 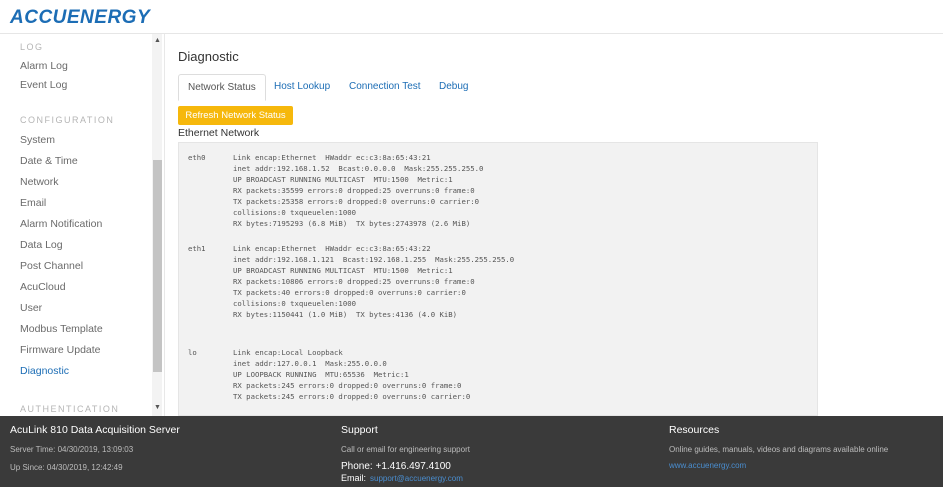 What do you see at coordinates (72, 449) in the screenshot?
I see `server-time: Server Time: 04/30/2019, 13:09:03` at bounding box center [72, 449].